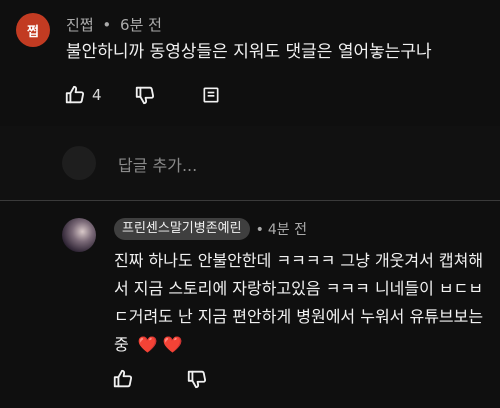  I want to click on reply-time-wrap: • 4분 전, so click(281, 229).